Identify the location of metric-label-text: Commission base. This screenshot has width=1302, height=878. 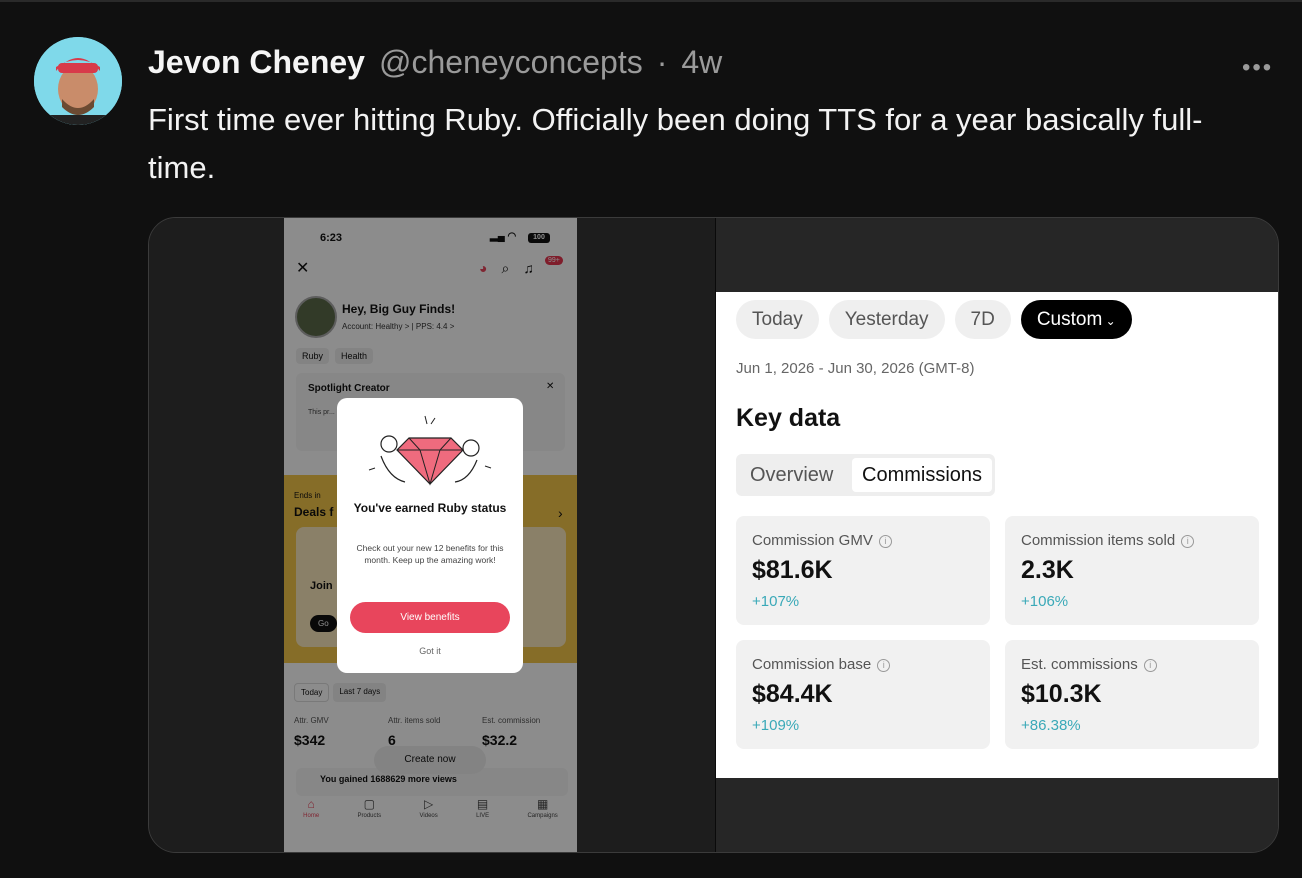
(812, 664).